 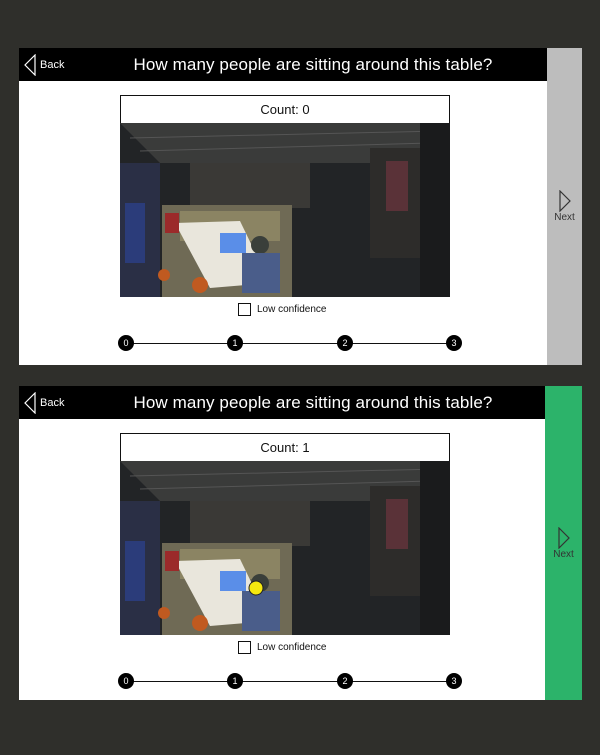 I want to click on count-display: Count: 0, so click(x=285, y=109).